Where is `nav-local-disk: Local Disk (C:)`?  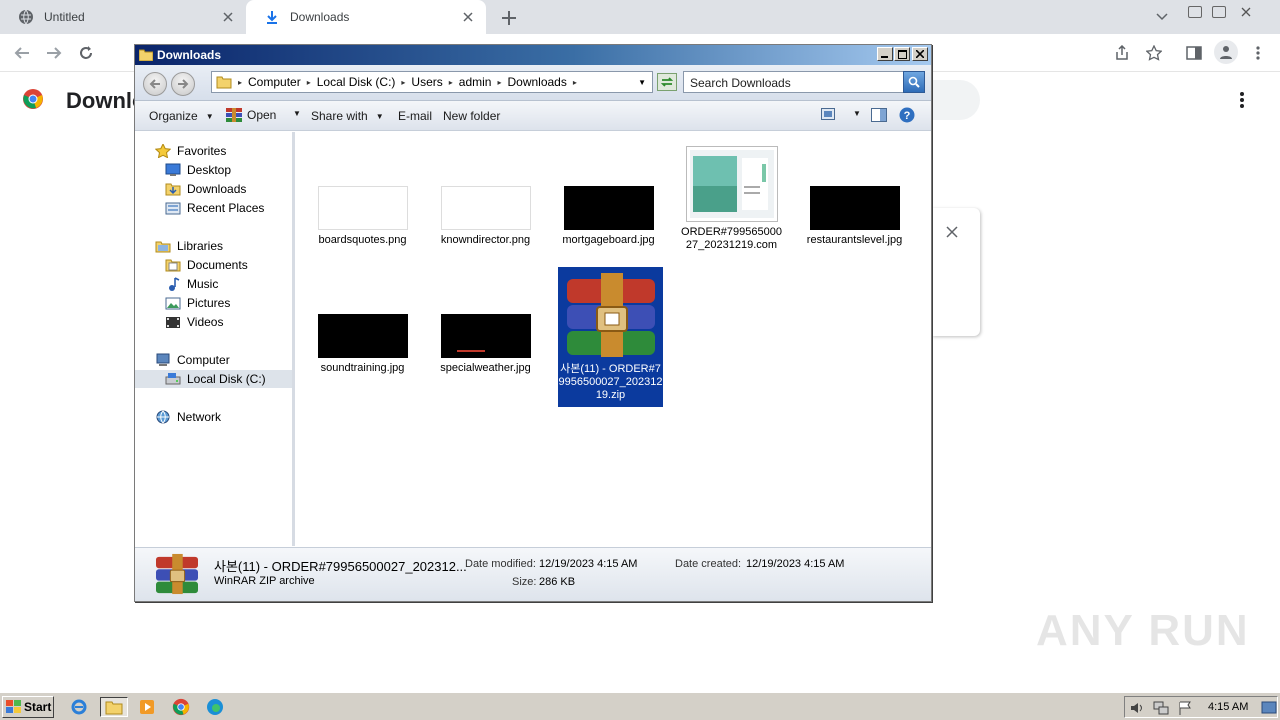
nav-local-disk: Local Disk (C:) is located at coordinates (213, 379).